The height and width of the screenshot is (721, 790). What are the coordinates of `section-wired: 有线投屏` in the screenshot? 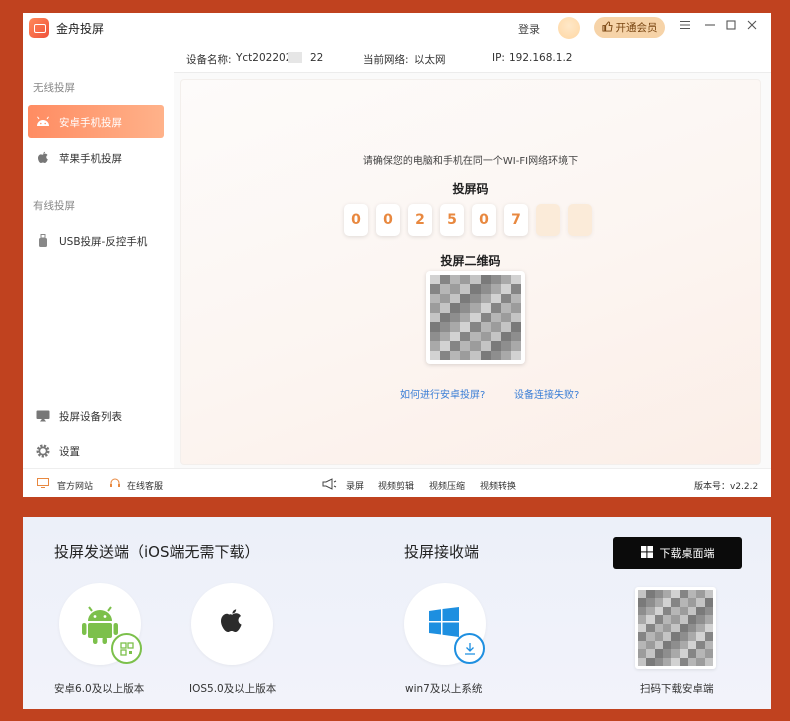 It's located at (54, 206).